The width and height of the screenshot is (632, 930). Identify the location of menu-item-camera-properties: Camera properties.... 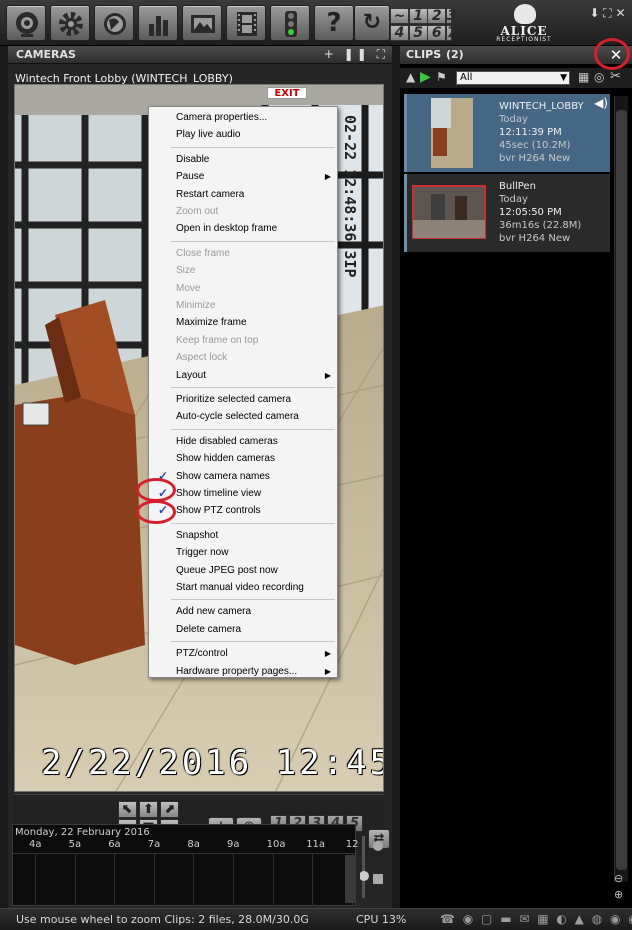
(243, 117).